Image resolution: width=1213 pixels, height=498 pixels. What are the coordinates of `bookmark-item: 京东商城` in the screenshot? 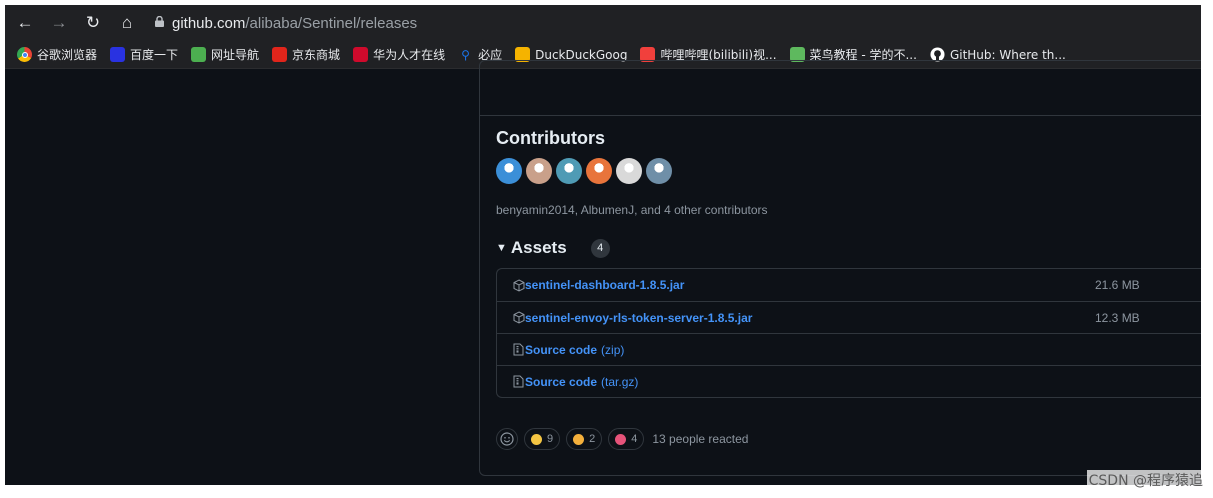 It's located at (306, 54).